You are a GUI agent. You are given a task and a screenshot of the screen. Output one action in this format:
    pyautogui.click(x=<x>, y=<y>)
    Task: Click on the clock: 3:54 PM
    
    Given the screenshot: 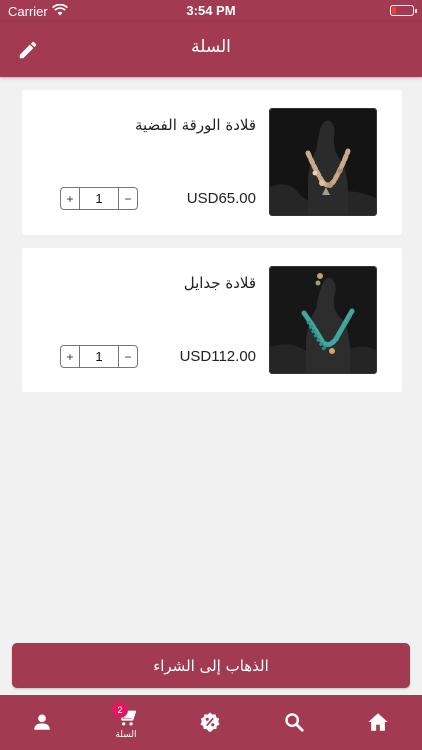 What is the action you would take?
    pyautogui.click(x=211, y=10)
    